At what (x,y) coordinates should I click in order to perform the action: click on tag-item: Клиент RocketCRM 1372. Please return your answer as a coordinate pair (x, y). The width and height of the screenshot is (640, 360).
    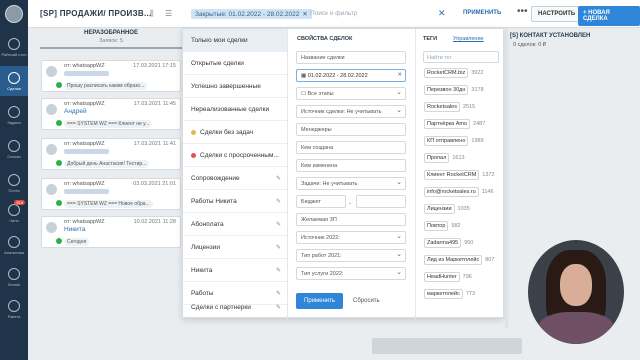
    Looking at the image, I should click on (459, 175).